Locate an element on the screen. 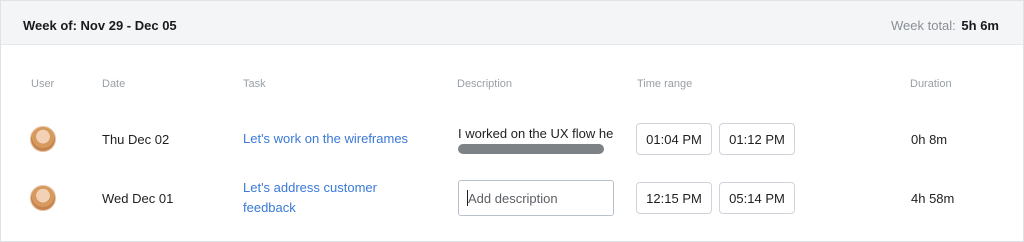 Image resolution: width=1024 pixels, height=242 pixels. end-time-field: 05:14 PM is located at coordinates (757, 198).